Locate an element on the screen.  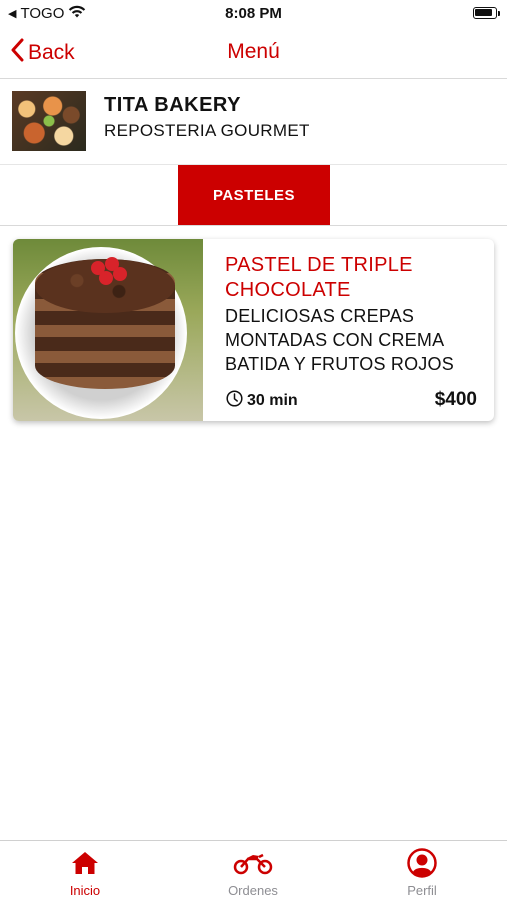
status-bar: ◀ TOGO 8:08 PM is located at coordinates (253, 14).